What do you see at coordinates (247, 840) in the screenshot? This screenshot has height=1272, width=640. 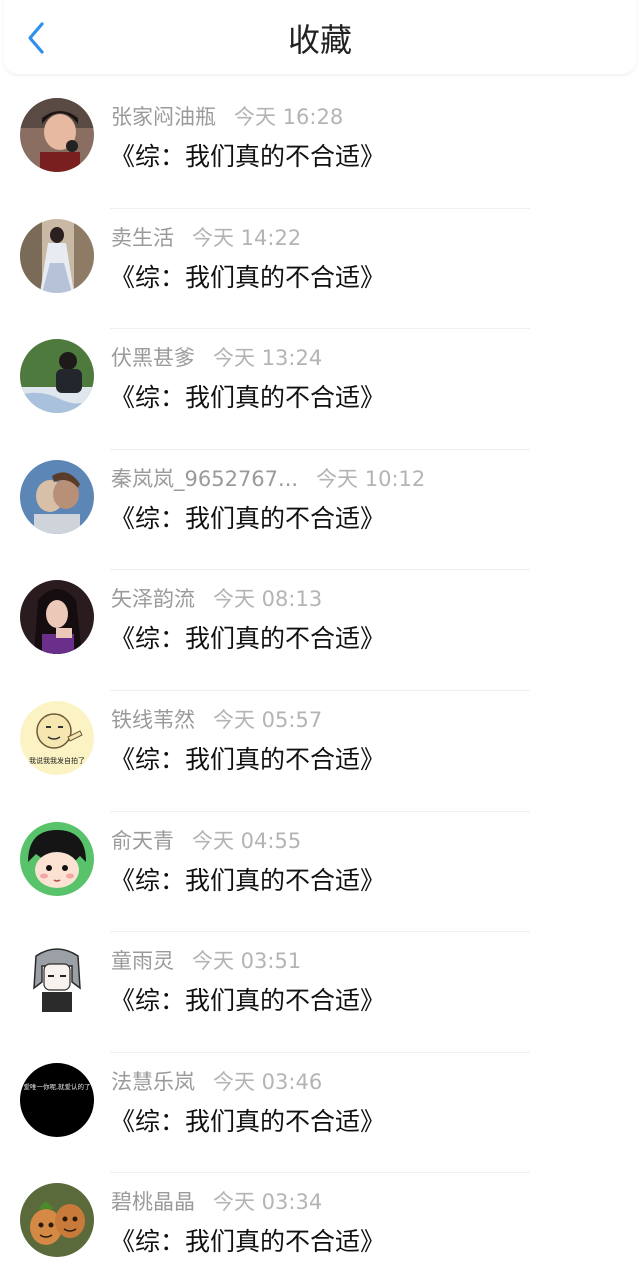 I see `timestamp: 今天 04:55` at bounding box center [247, 840].